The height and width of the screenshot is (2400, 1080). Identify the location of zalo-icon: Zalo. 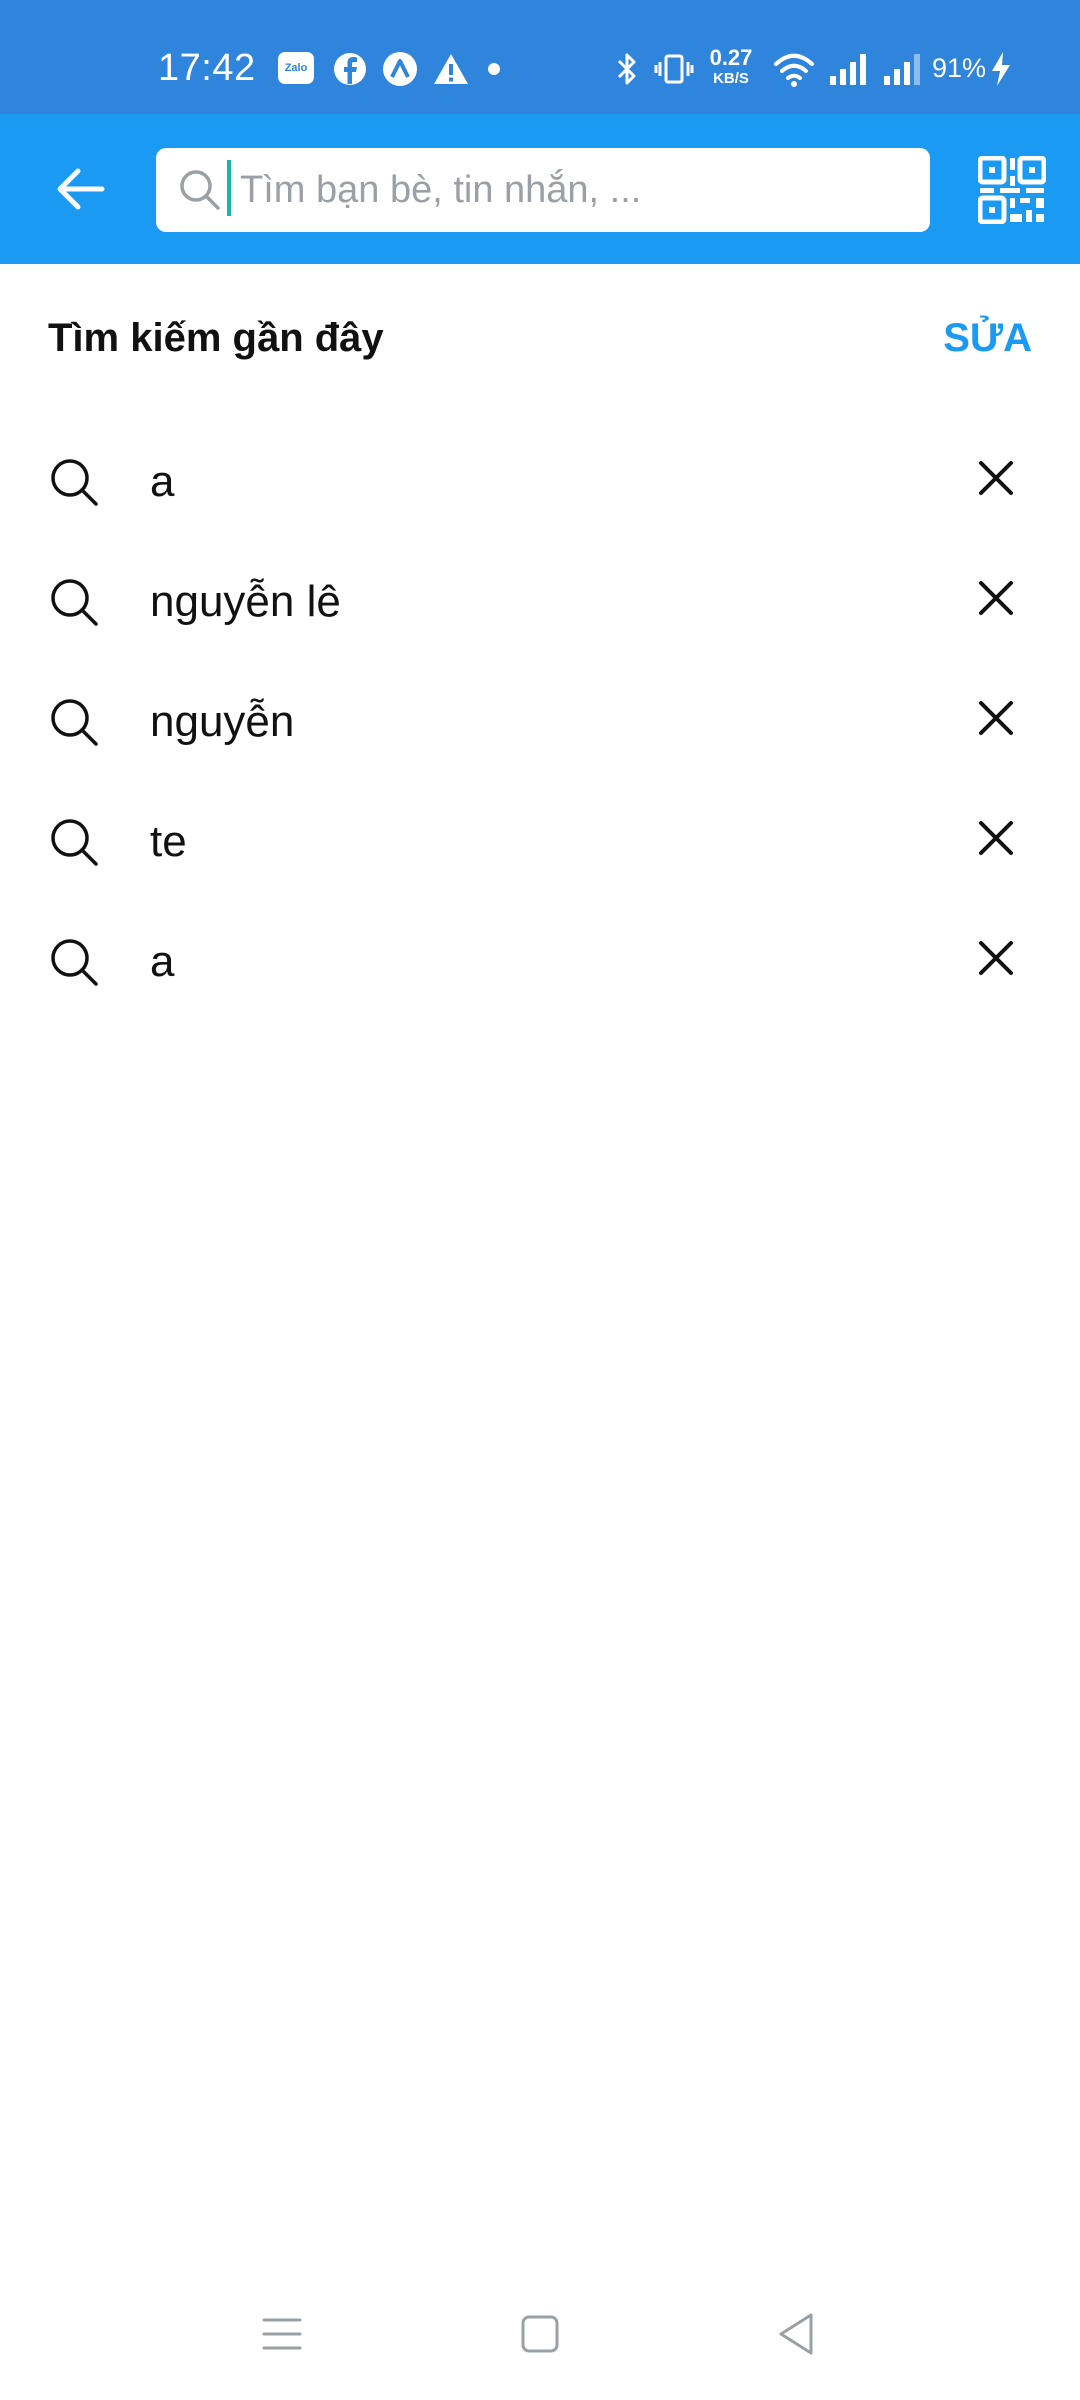
(296, 68).